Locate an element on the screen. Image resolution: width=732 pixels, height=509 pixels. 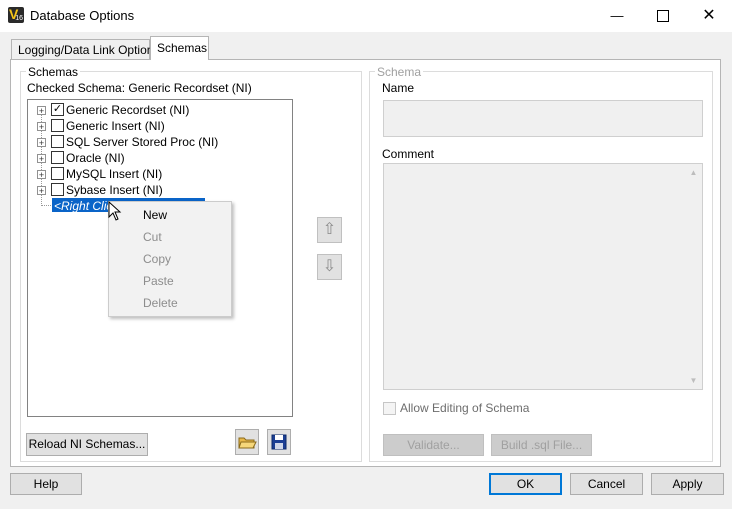
allow-editing-checkbox is located at coordinates (389, 408).